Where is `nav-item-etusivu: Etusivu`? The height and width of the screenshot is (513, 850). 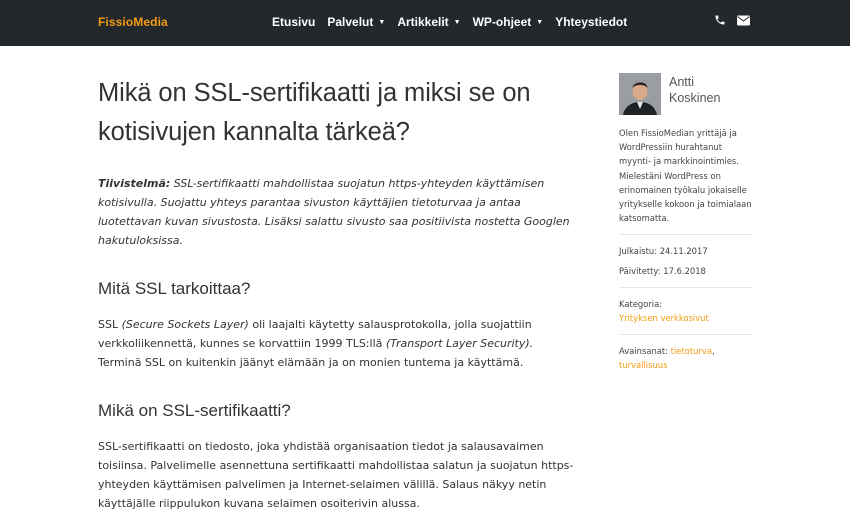
nav-item-etusivu: Etusivu is located at coordinates (293, 22).